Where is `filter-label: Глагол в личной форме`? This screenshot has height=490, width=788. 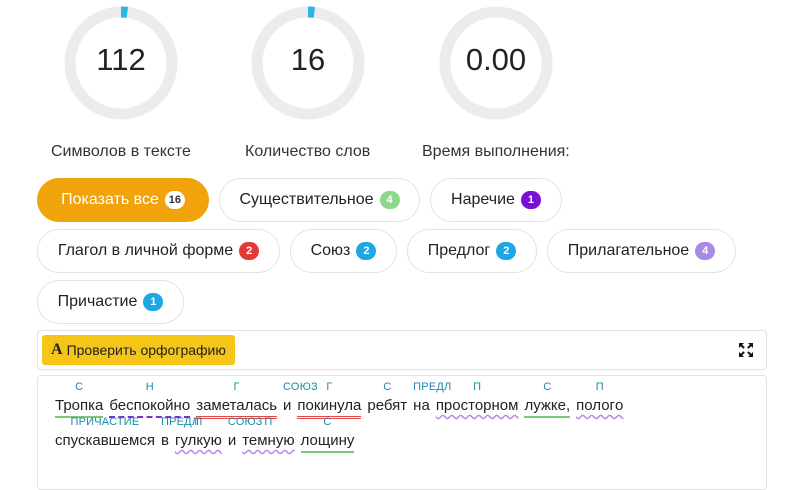
filter-label: Глагол в личной форме is located at coordinates (145, 250).